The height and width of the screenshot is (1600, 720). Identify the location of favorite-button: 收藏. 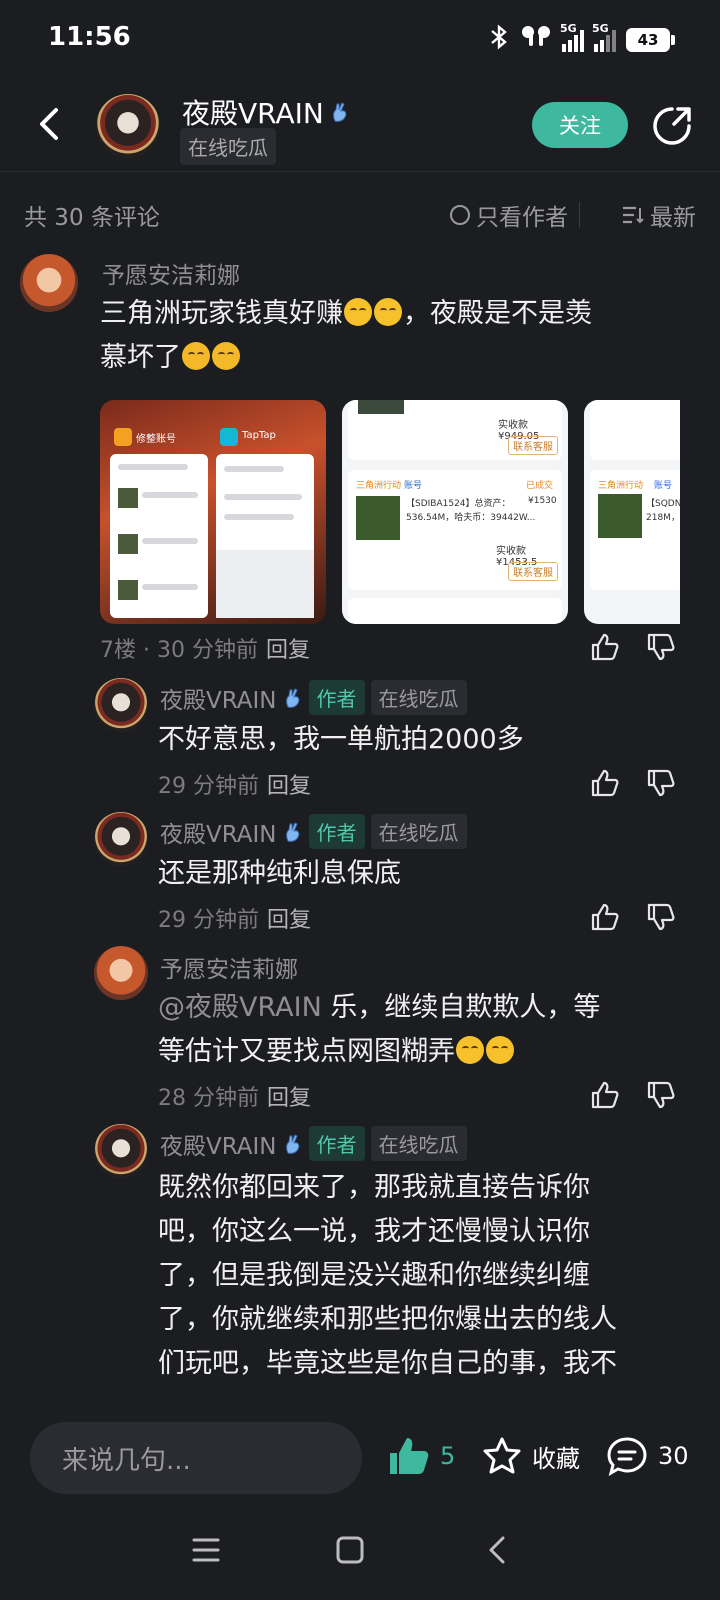
(531, 1456).